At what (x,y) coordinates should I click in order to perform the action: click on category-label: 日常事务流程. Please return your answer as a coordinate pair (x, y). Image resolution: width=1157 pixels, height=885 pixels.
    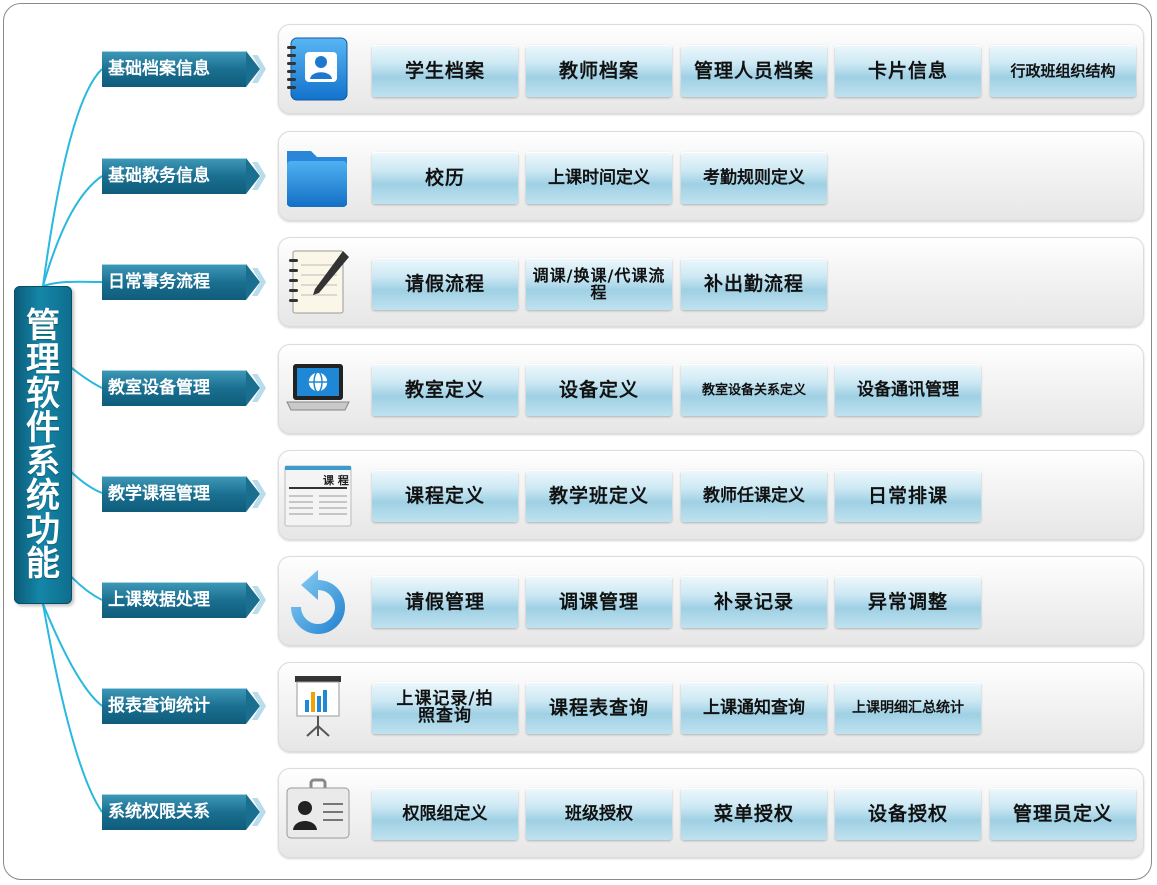
    Looking at the image, I should click on (174, 282).